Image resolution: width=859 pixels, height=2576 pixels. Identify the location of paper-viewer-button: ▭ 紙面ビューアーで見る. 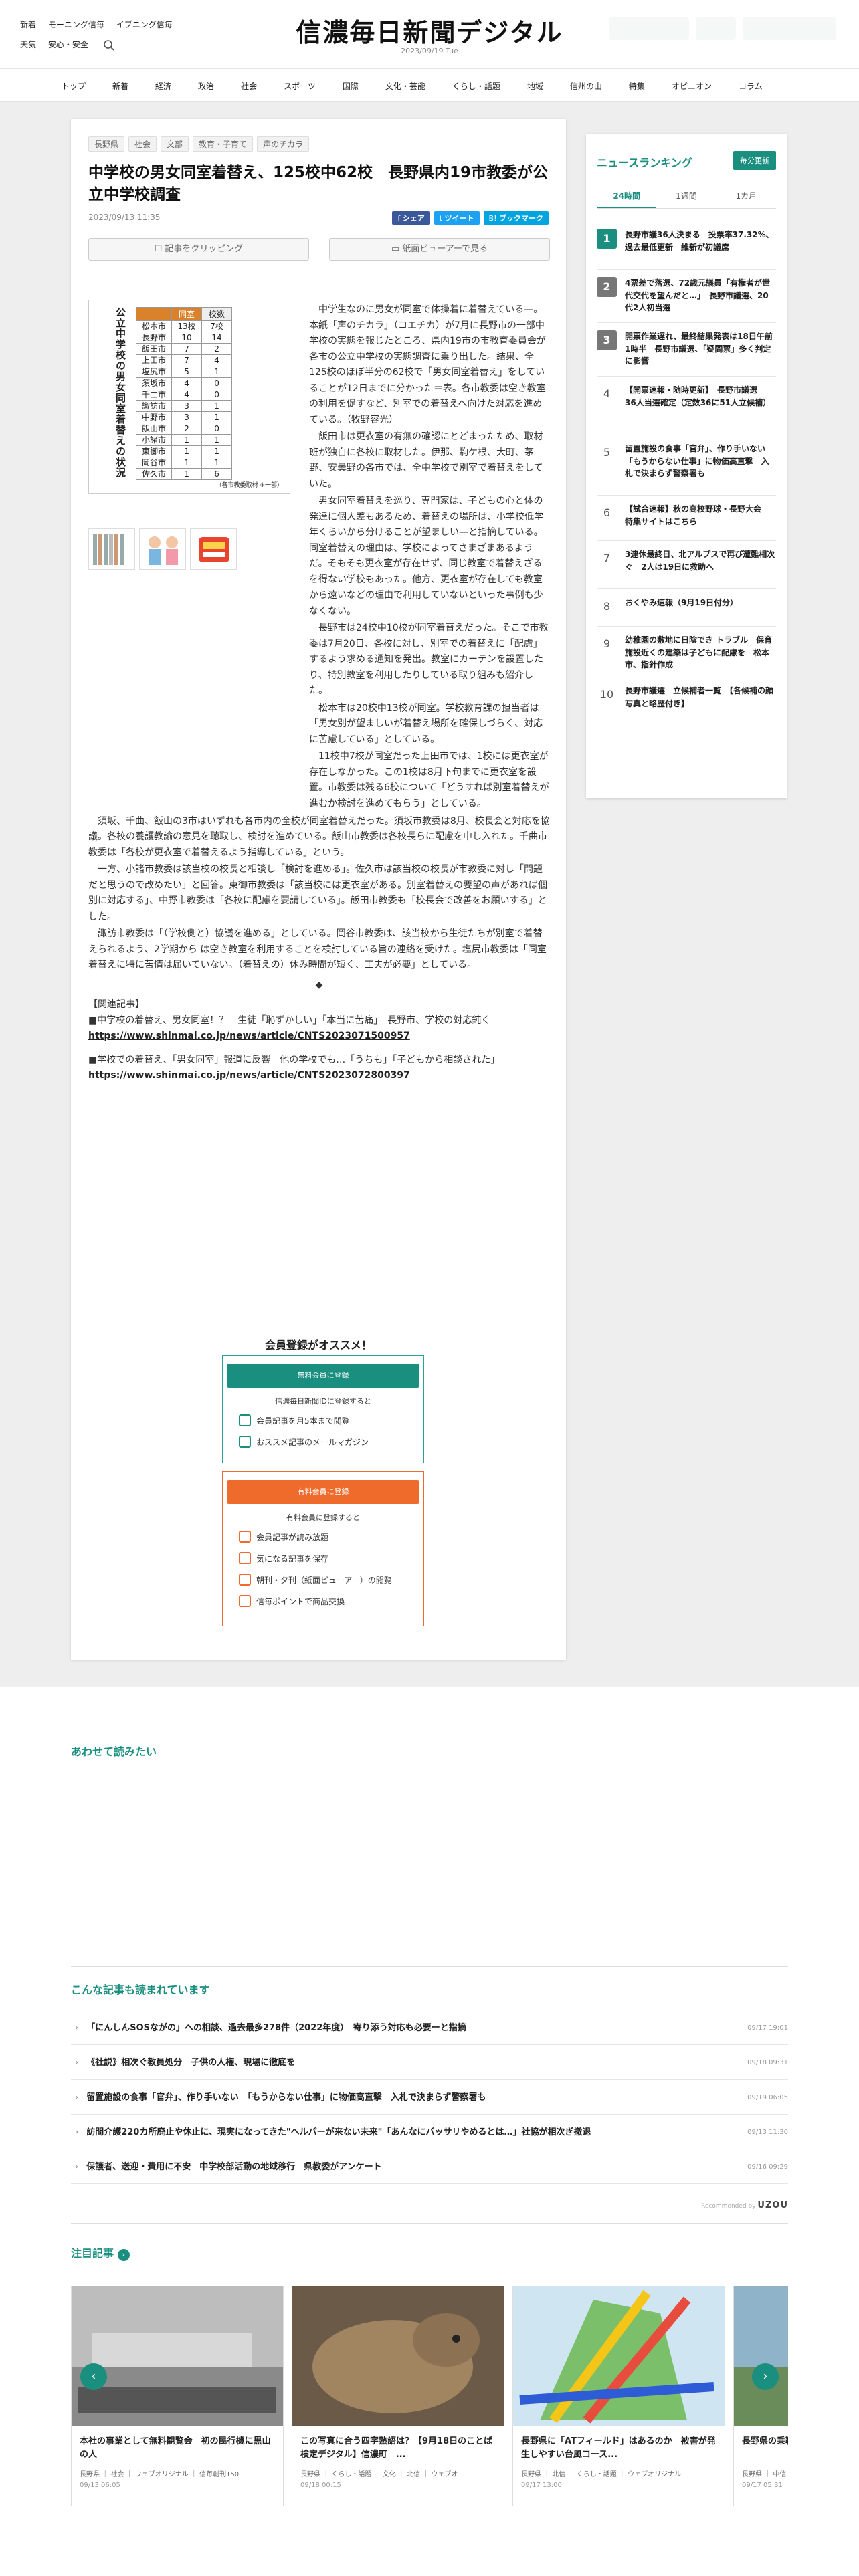
(439, 249).